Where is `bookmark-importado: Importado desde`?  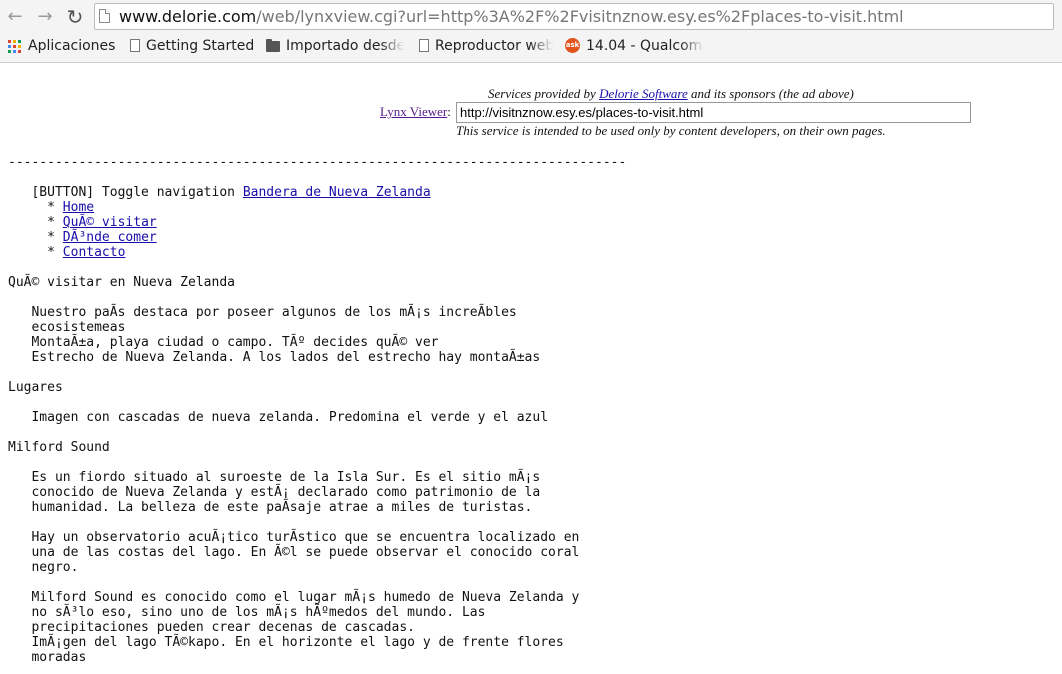
bookmark-importado: Importado desde is located at coordinates (335, 46).